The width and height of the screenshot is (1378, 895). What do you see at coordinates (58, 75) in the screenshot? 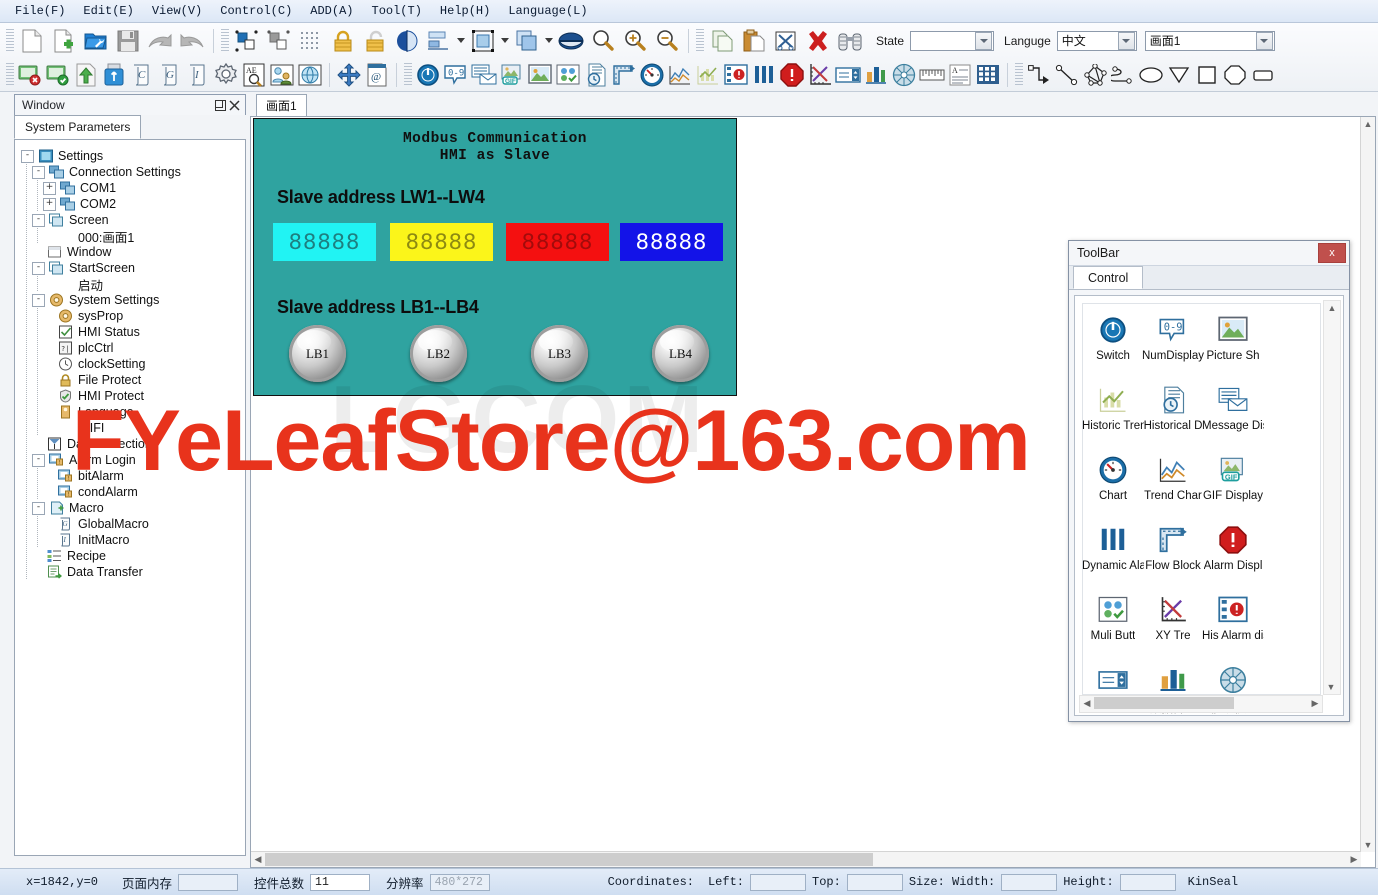
I see `online-simulation-icon` at bounding box center [58, 75].